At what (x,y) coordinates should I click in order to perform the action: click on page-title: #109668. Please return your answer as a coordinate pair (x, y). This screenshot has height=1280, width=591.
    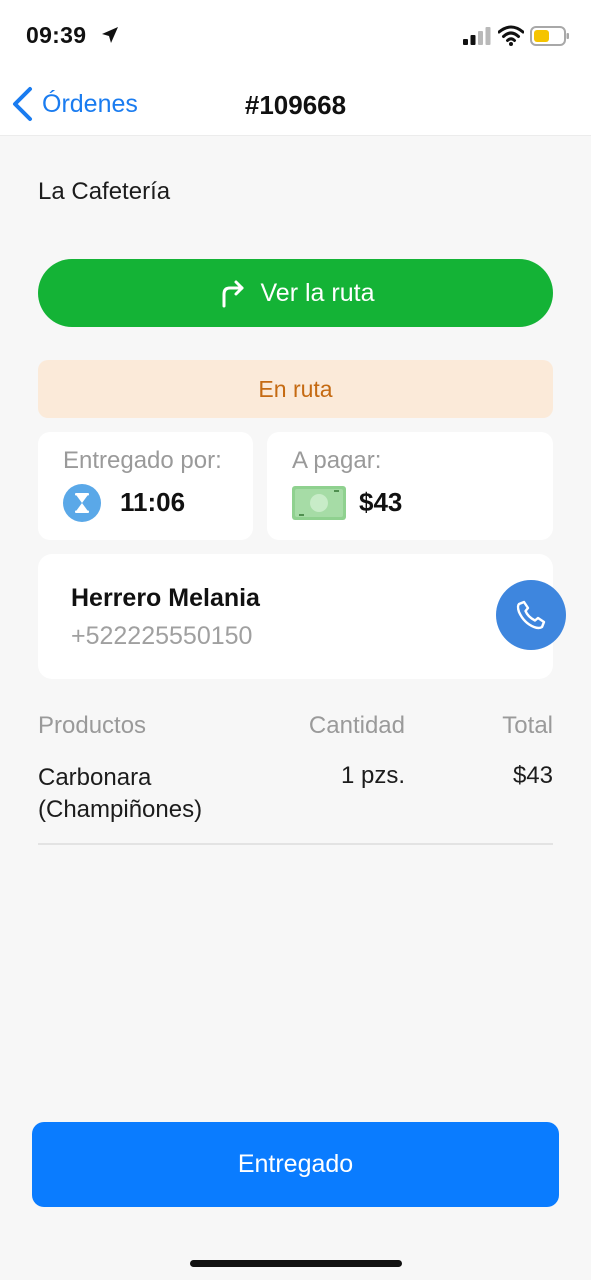
    Looking at the image, I should click on (295, 105).